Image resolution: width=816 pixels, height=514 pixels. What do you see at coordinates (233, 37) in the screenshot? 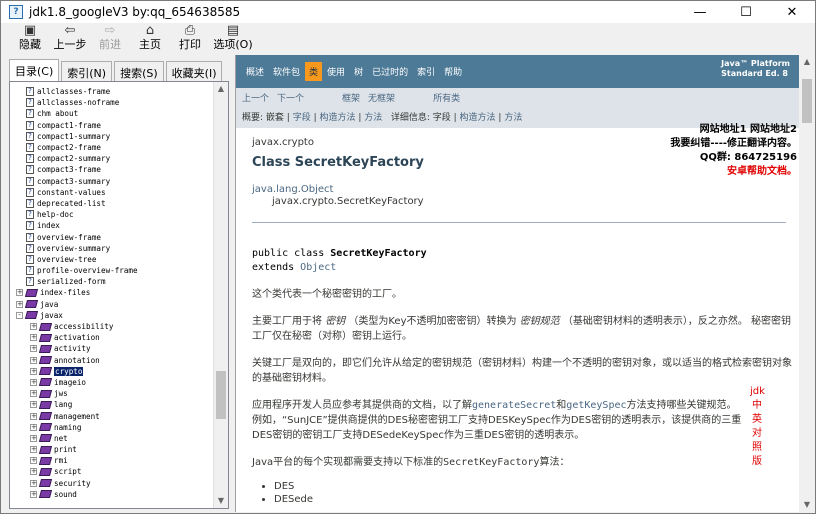
I see `options-button: ▤ 选项(O)` at bounding box center [233, 37].